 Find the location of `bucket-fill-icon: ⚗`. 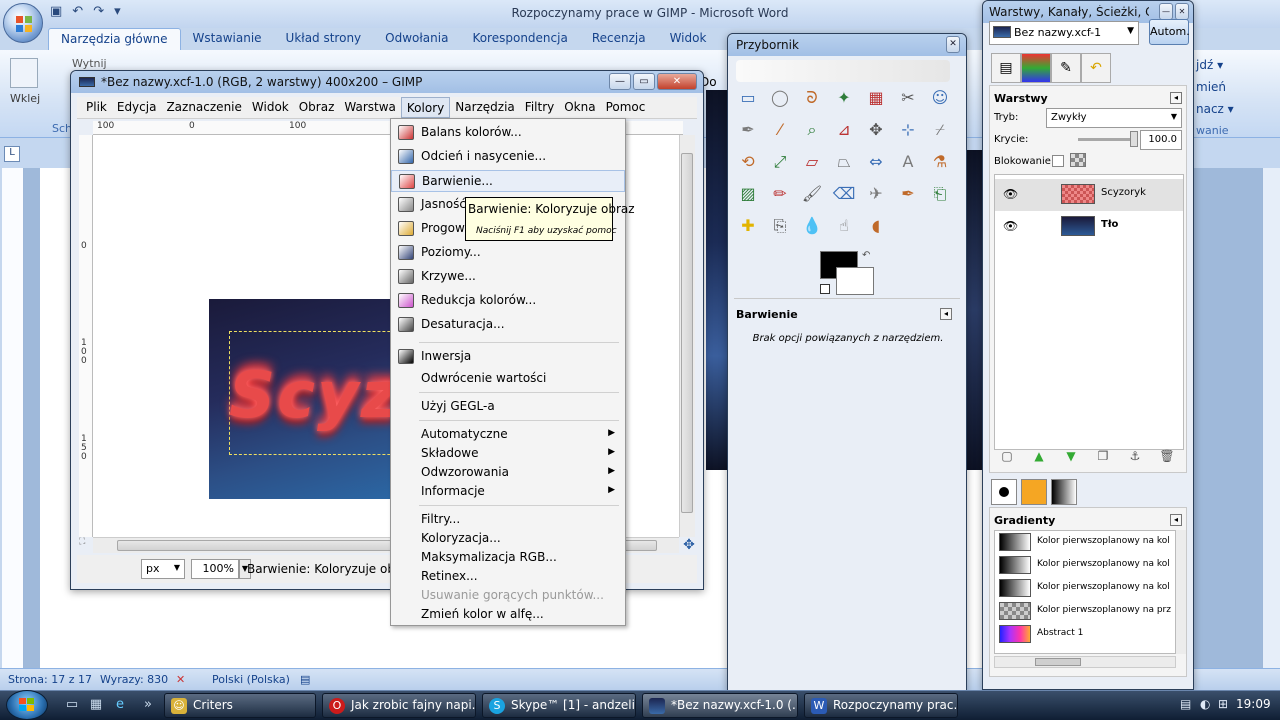

bucket-fill-icon: ⚗ is located at coordinates (940, 162).